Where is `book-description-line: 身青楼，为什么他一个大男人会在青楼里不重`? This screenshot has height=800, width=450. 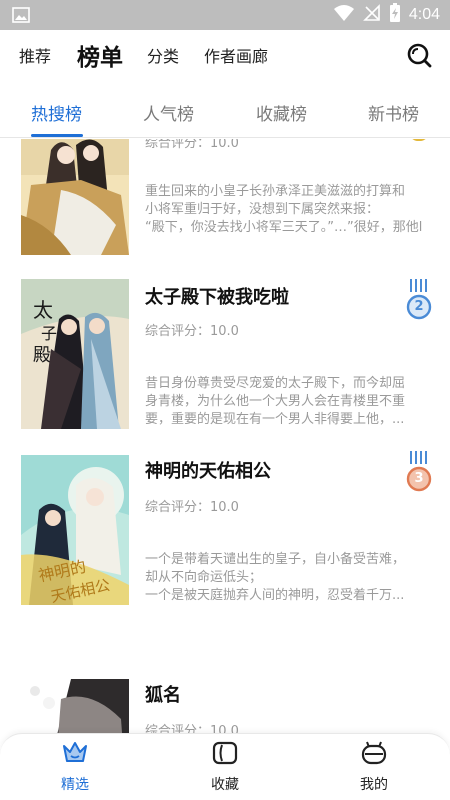 book-description-line: 身青楼，为什么他一个大男人会在青楼里不重 is located at coordinates (275, 401).